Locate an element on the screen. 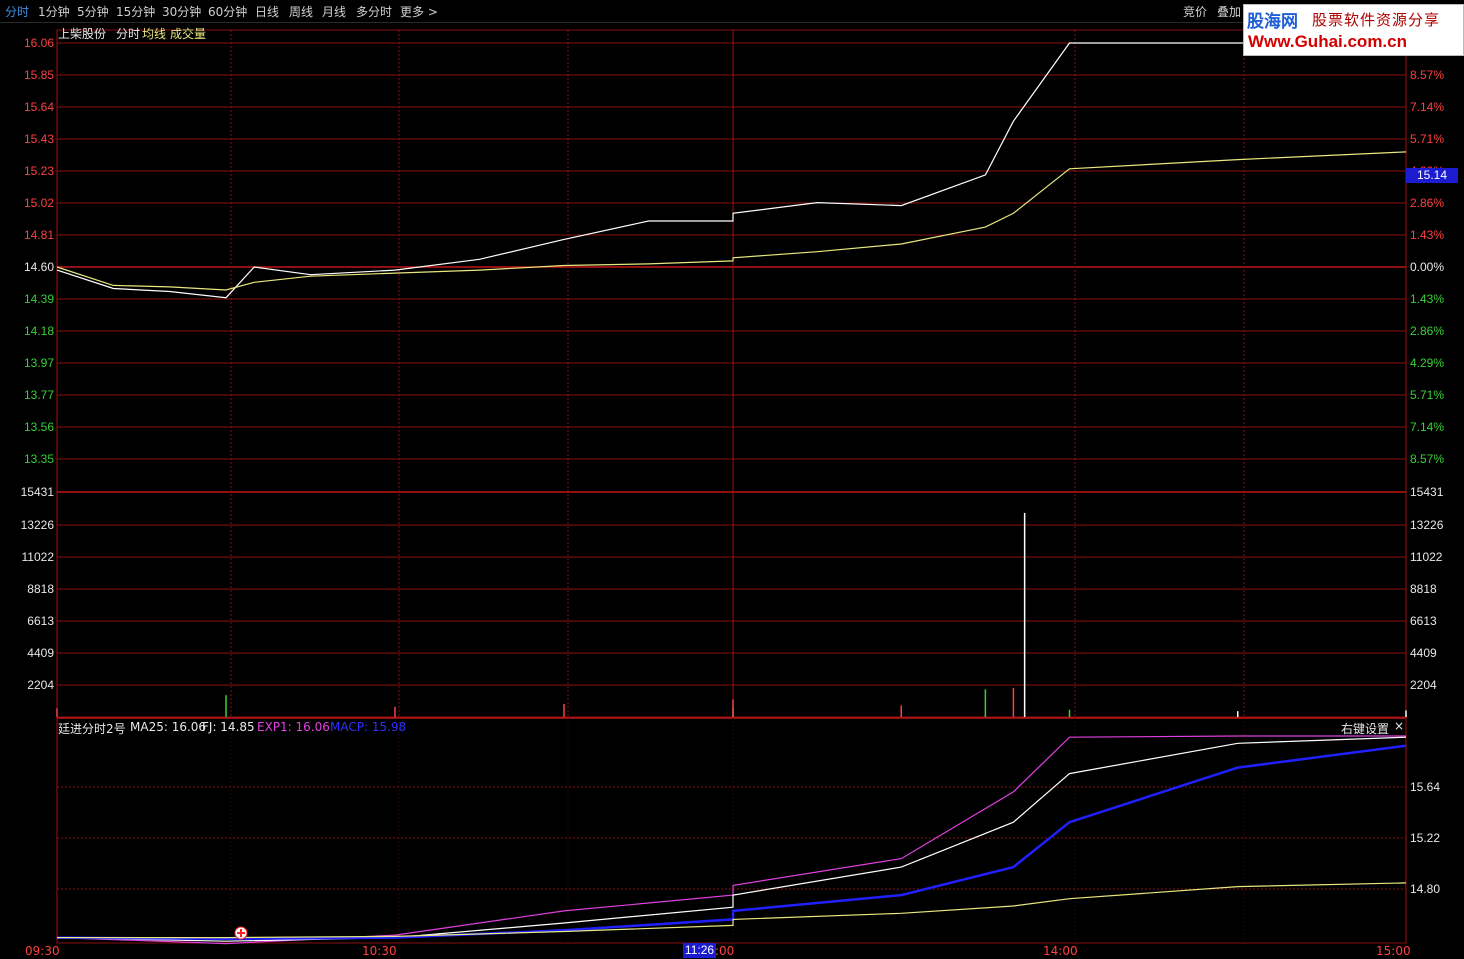 Image resolution: width=1464 pixels, height=959 pixels. indicator-close-icon: × is located at coordinates (1399, 726).